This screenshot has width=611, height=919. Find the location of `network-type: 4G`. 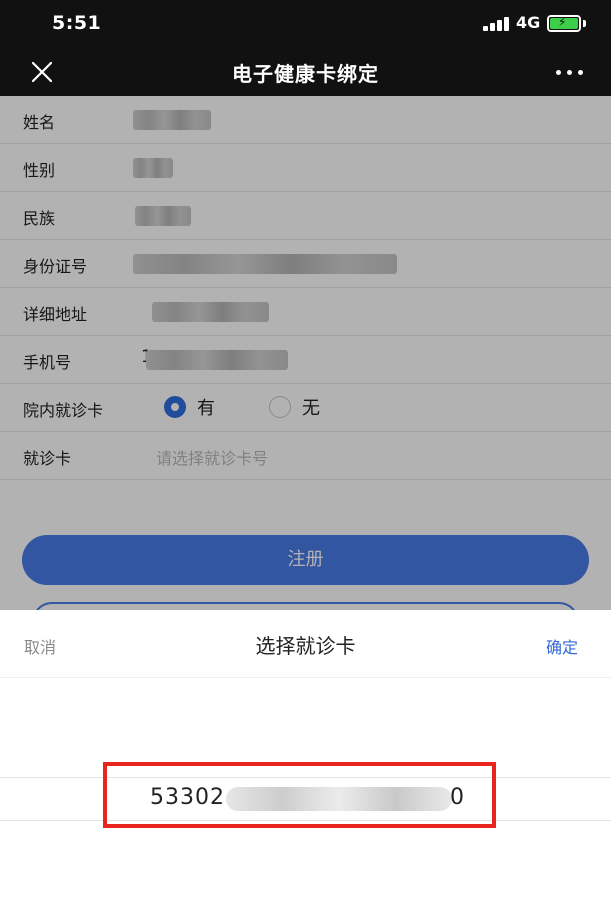

network-type: 4G is located at coordinates (528, 22).